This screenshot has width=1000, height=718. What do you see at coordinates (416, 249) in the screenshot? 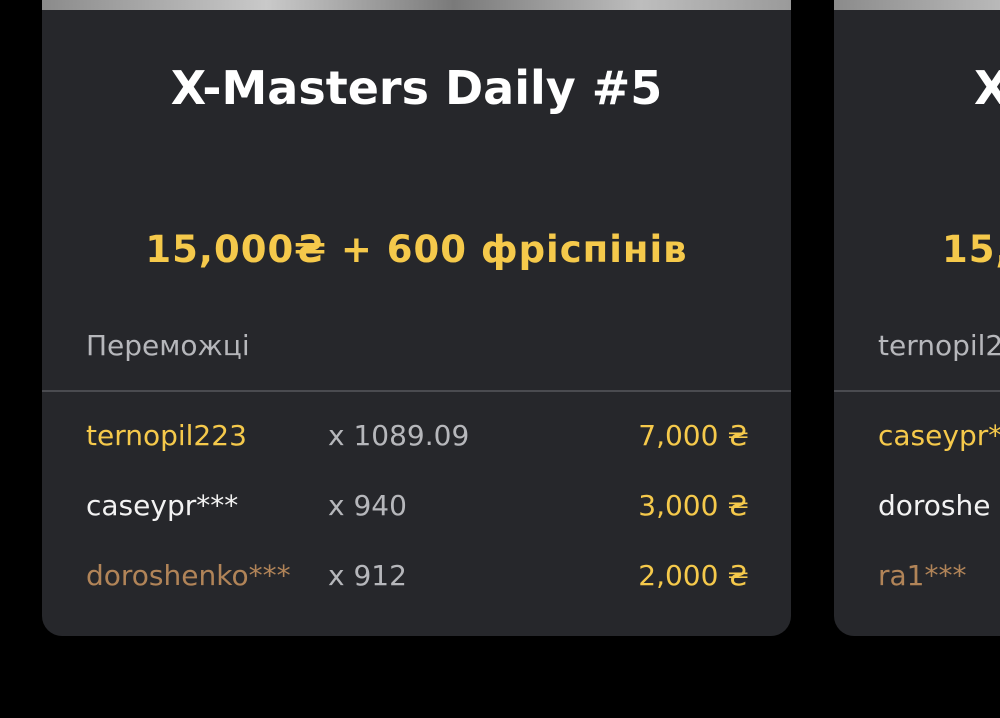
I see `prize-pool: 15,000₴ + 600 фріспінів` at bounding box center [416, 249].